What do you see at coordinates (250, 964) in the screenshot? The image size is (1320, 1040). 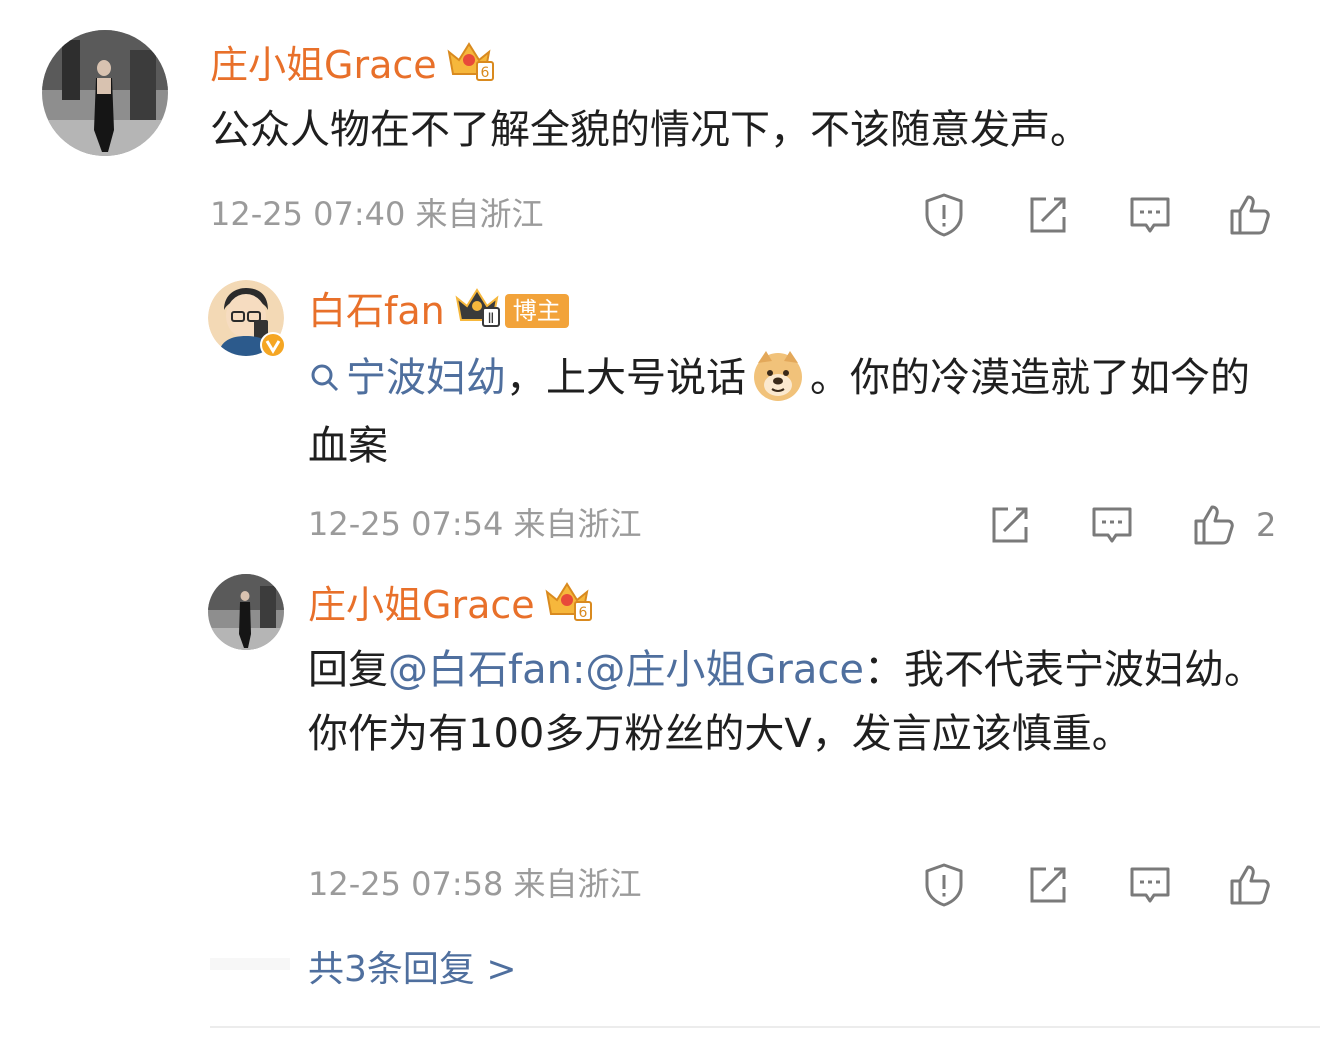 I see `fade-strip` at bounding box center [250, 964].